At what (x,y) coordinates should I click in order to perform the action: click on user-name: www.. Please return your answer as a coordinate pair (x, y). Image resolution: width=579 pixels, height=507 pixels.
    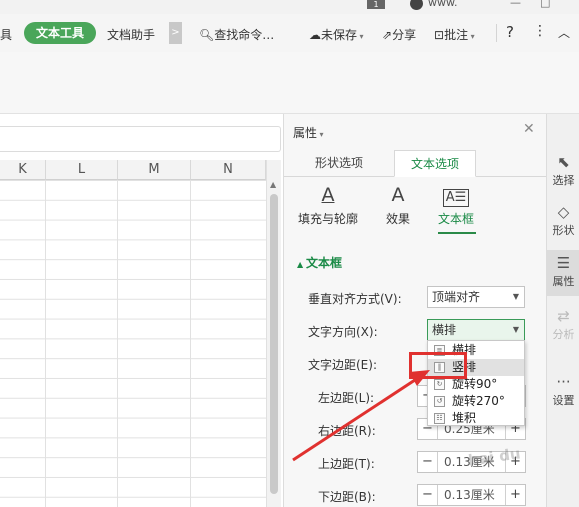
    Looking at the image, I should click on (442, 4).